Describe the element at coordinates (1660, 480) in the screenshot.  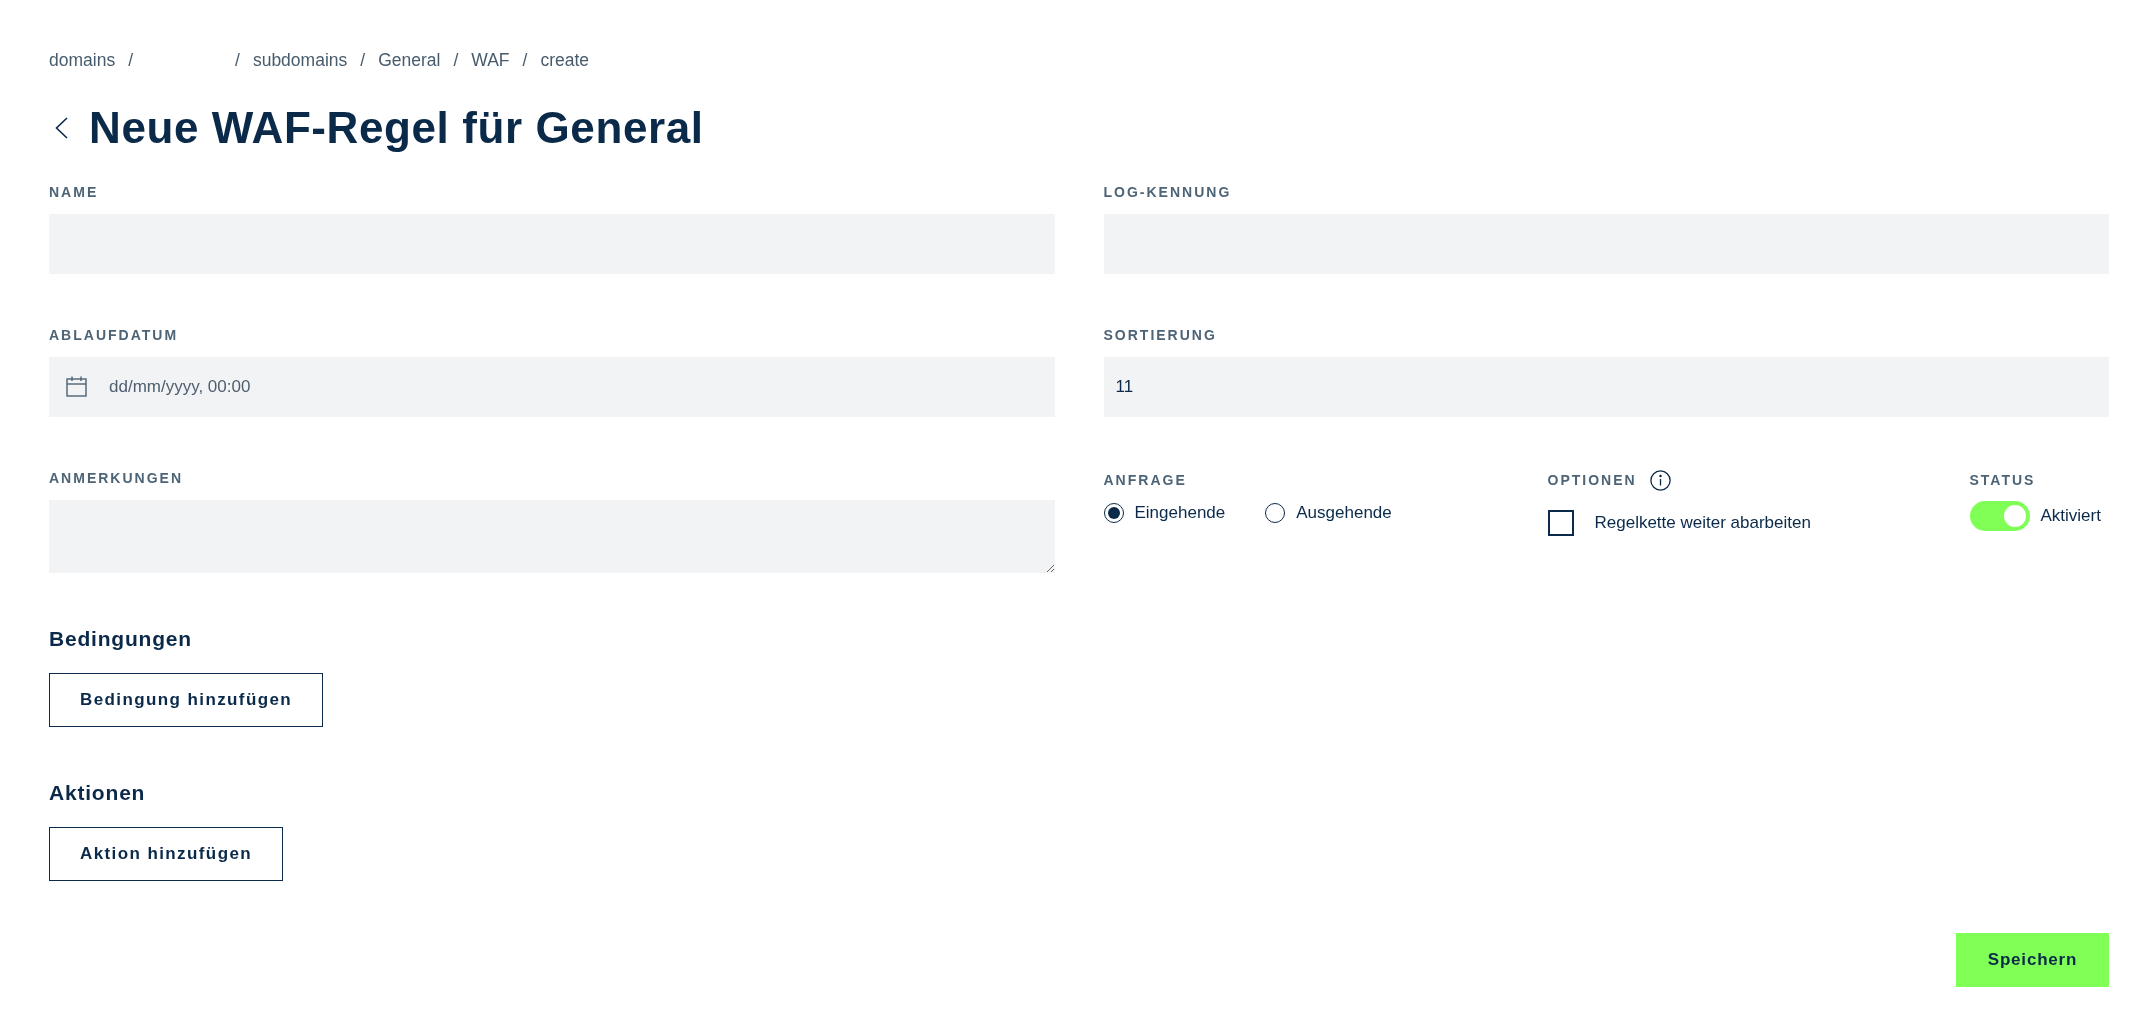
I see `info-icon` at that location.